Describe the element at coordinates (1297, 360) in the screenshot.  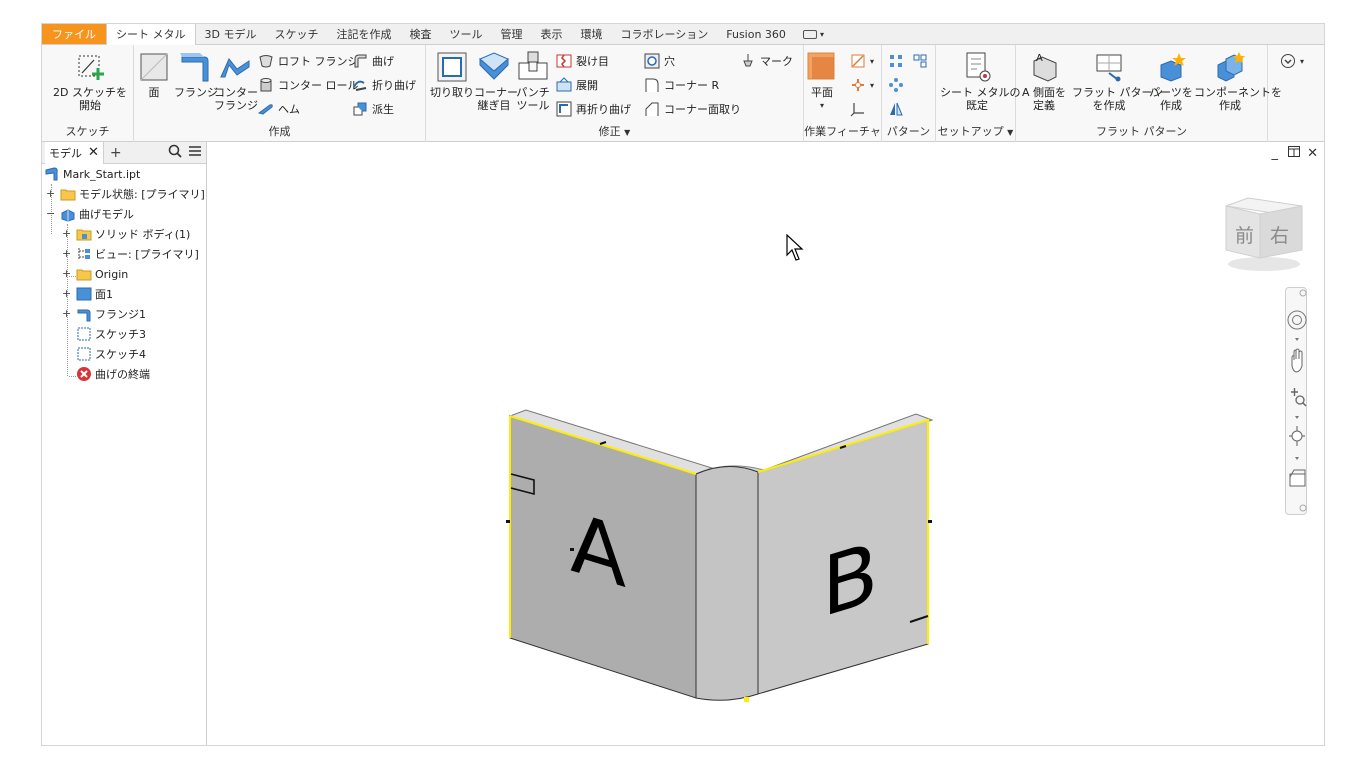
I see `pan-hand-icon` at that location.